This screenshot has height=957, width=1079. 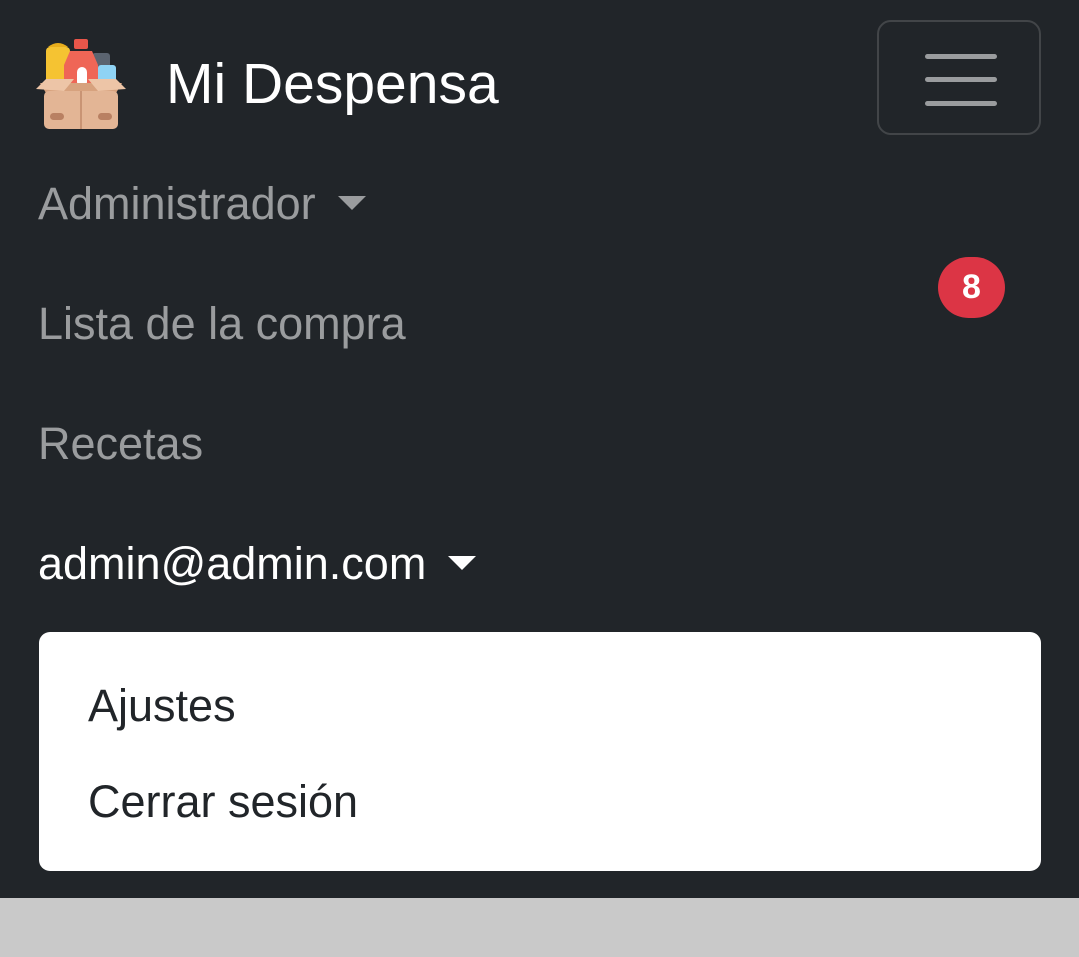 What do you see at coordinates (177, 203) in the screenshot?
I see `nav-admin-label: Administrador` at bounding box center [177, 203].